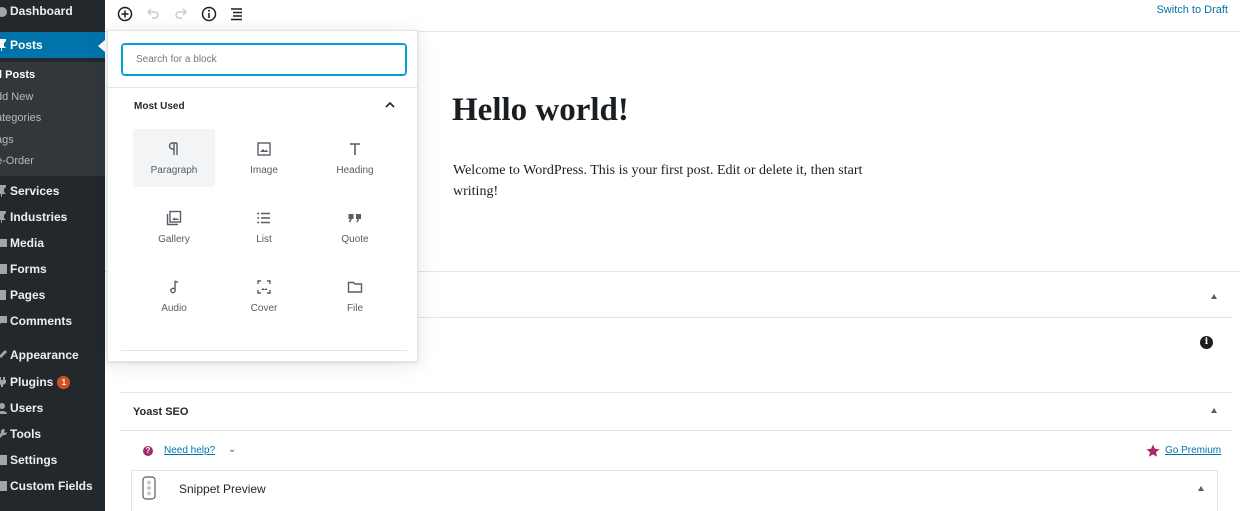 Image resolution: width=1240 pixels, height=511 pixels. Describe the element at coordinates (237, 14) in the screenshot. I see `block-navigation-button` at that location.